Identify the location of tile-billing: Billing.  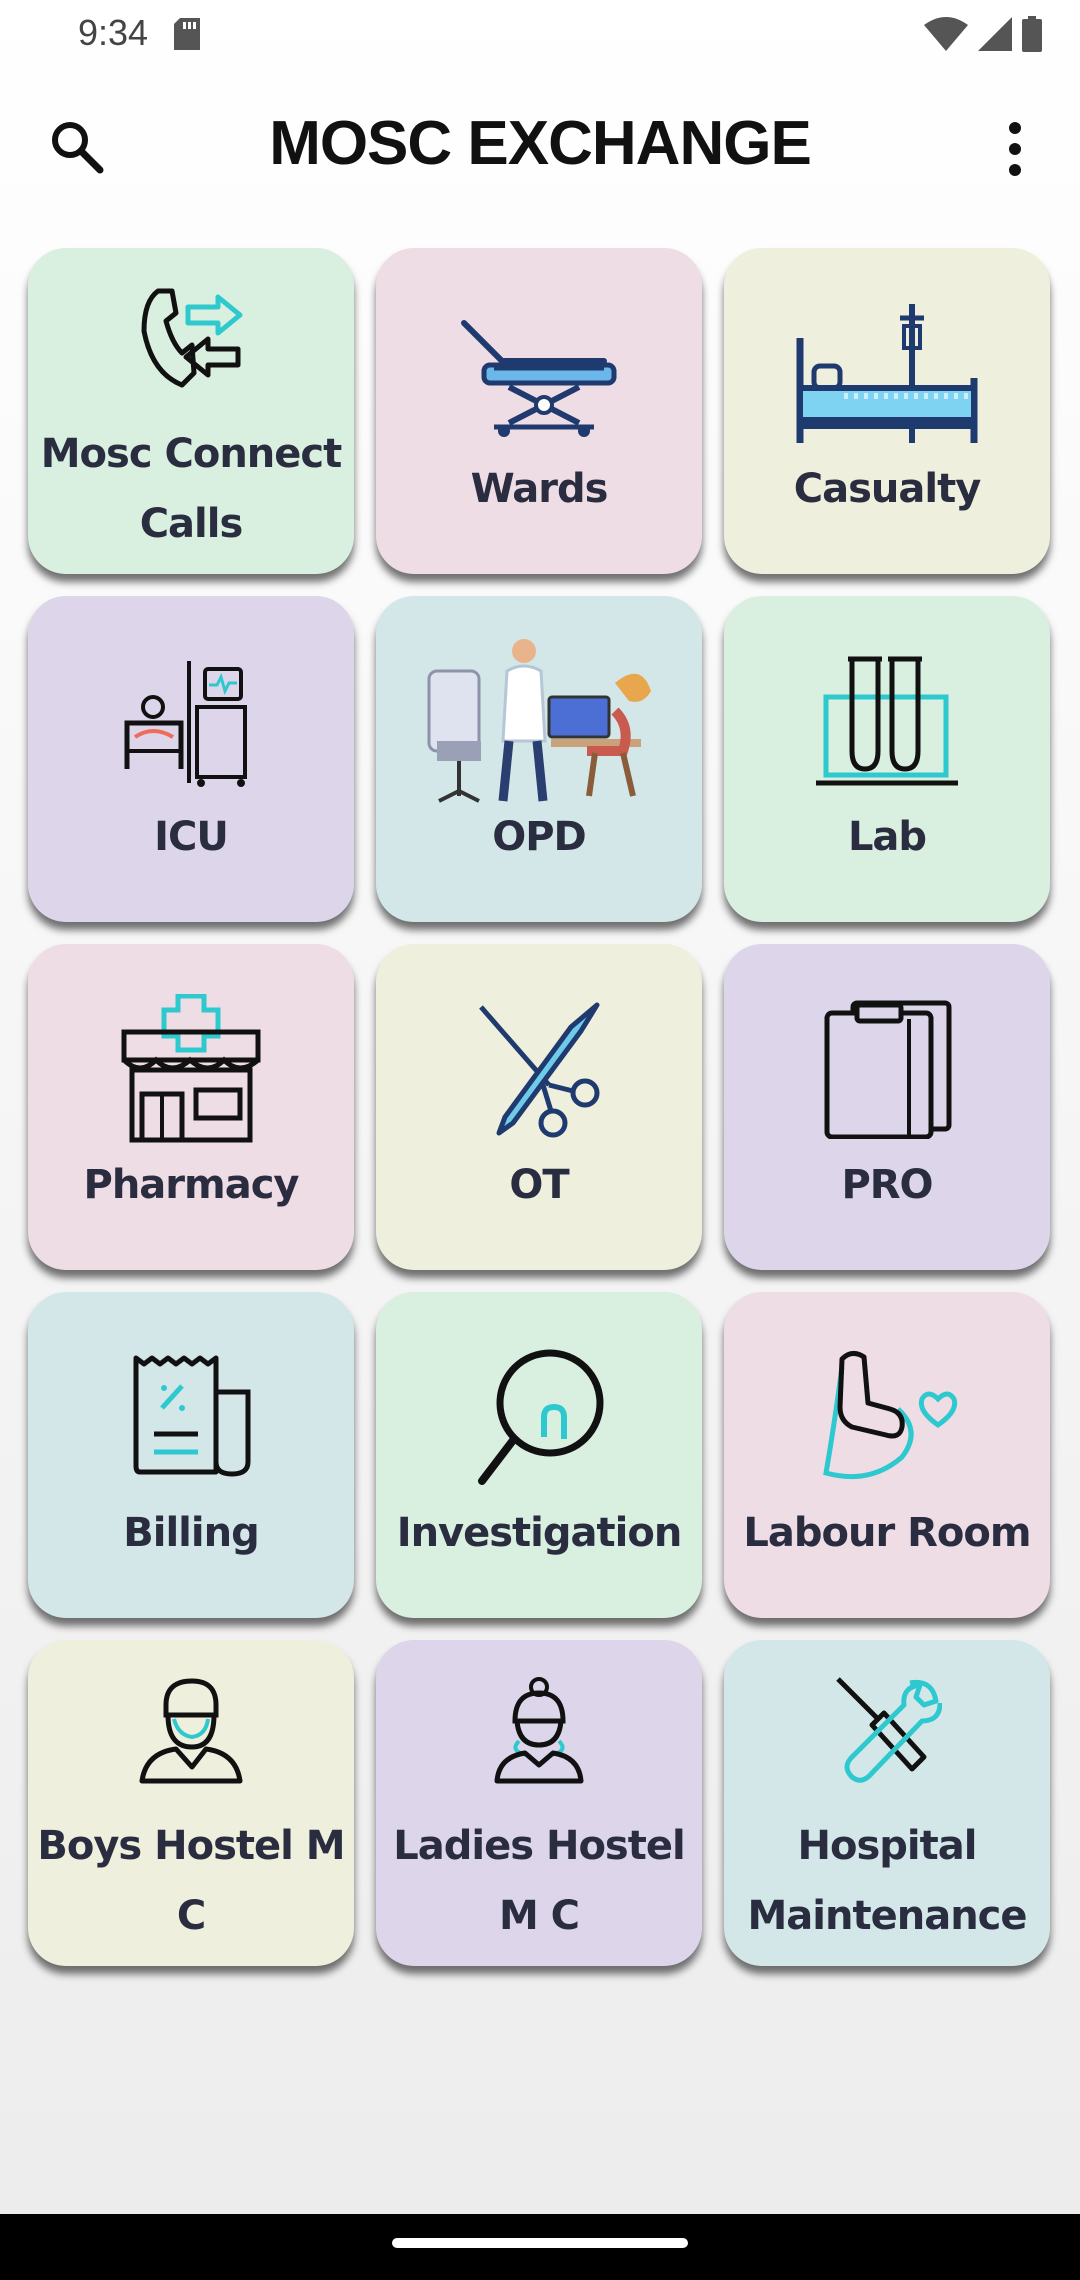
(191, 1455).